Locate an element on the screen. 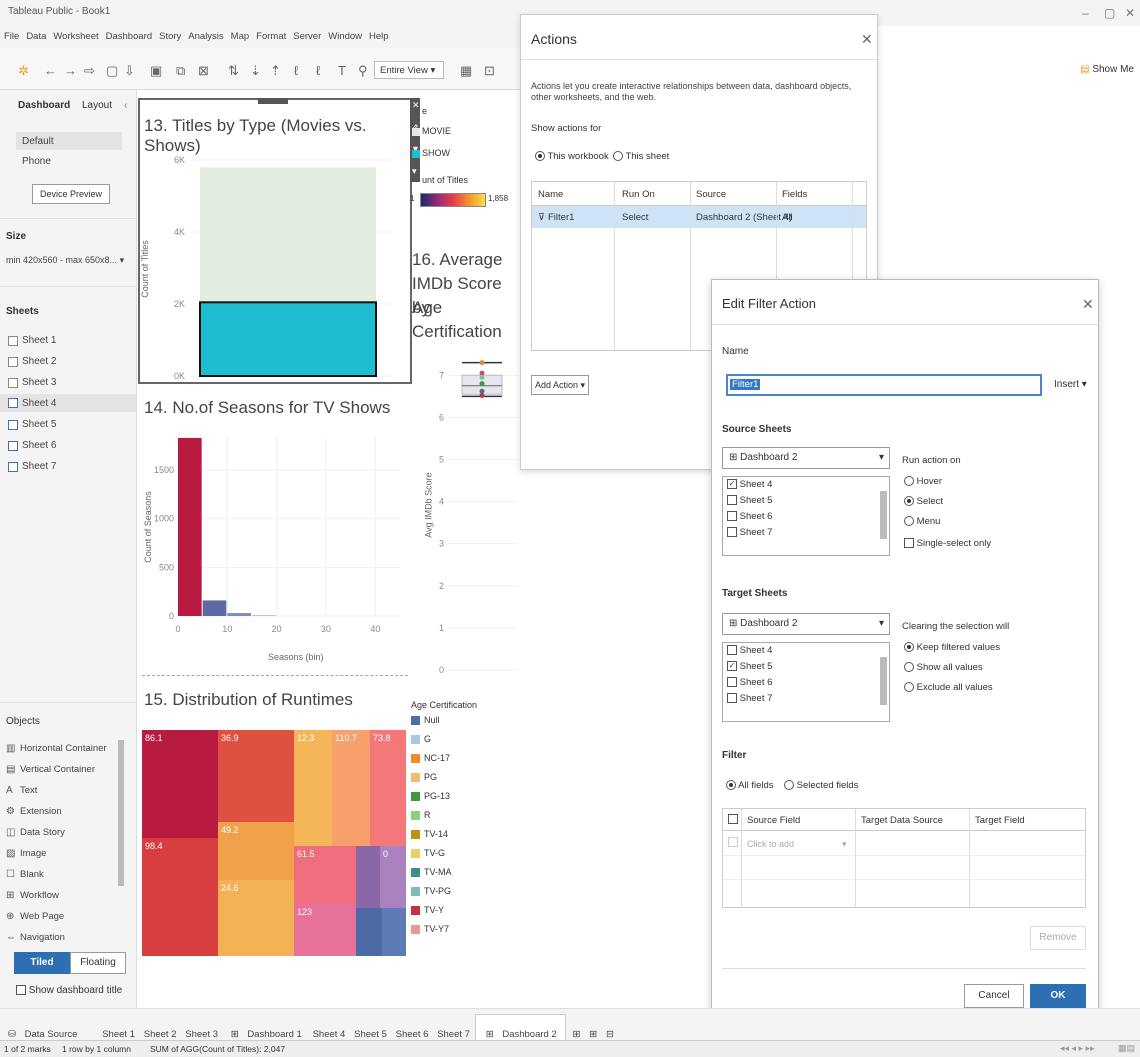  radio-selected-fields: Selected fields is located at coordinates (821, 785).